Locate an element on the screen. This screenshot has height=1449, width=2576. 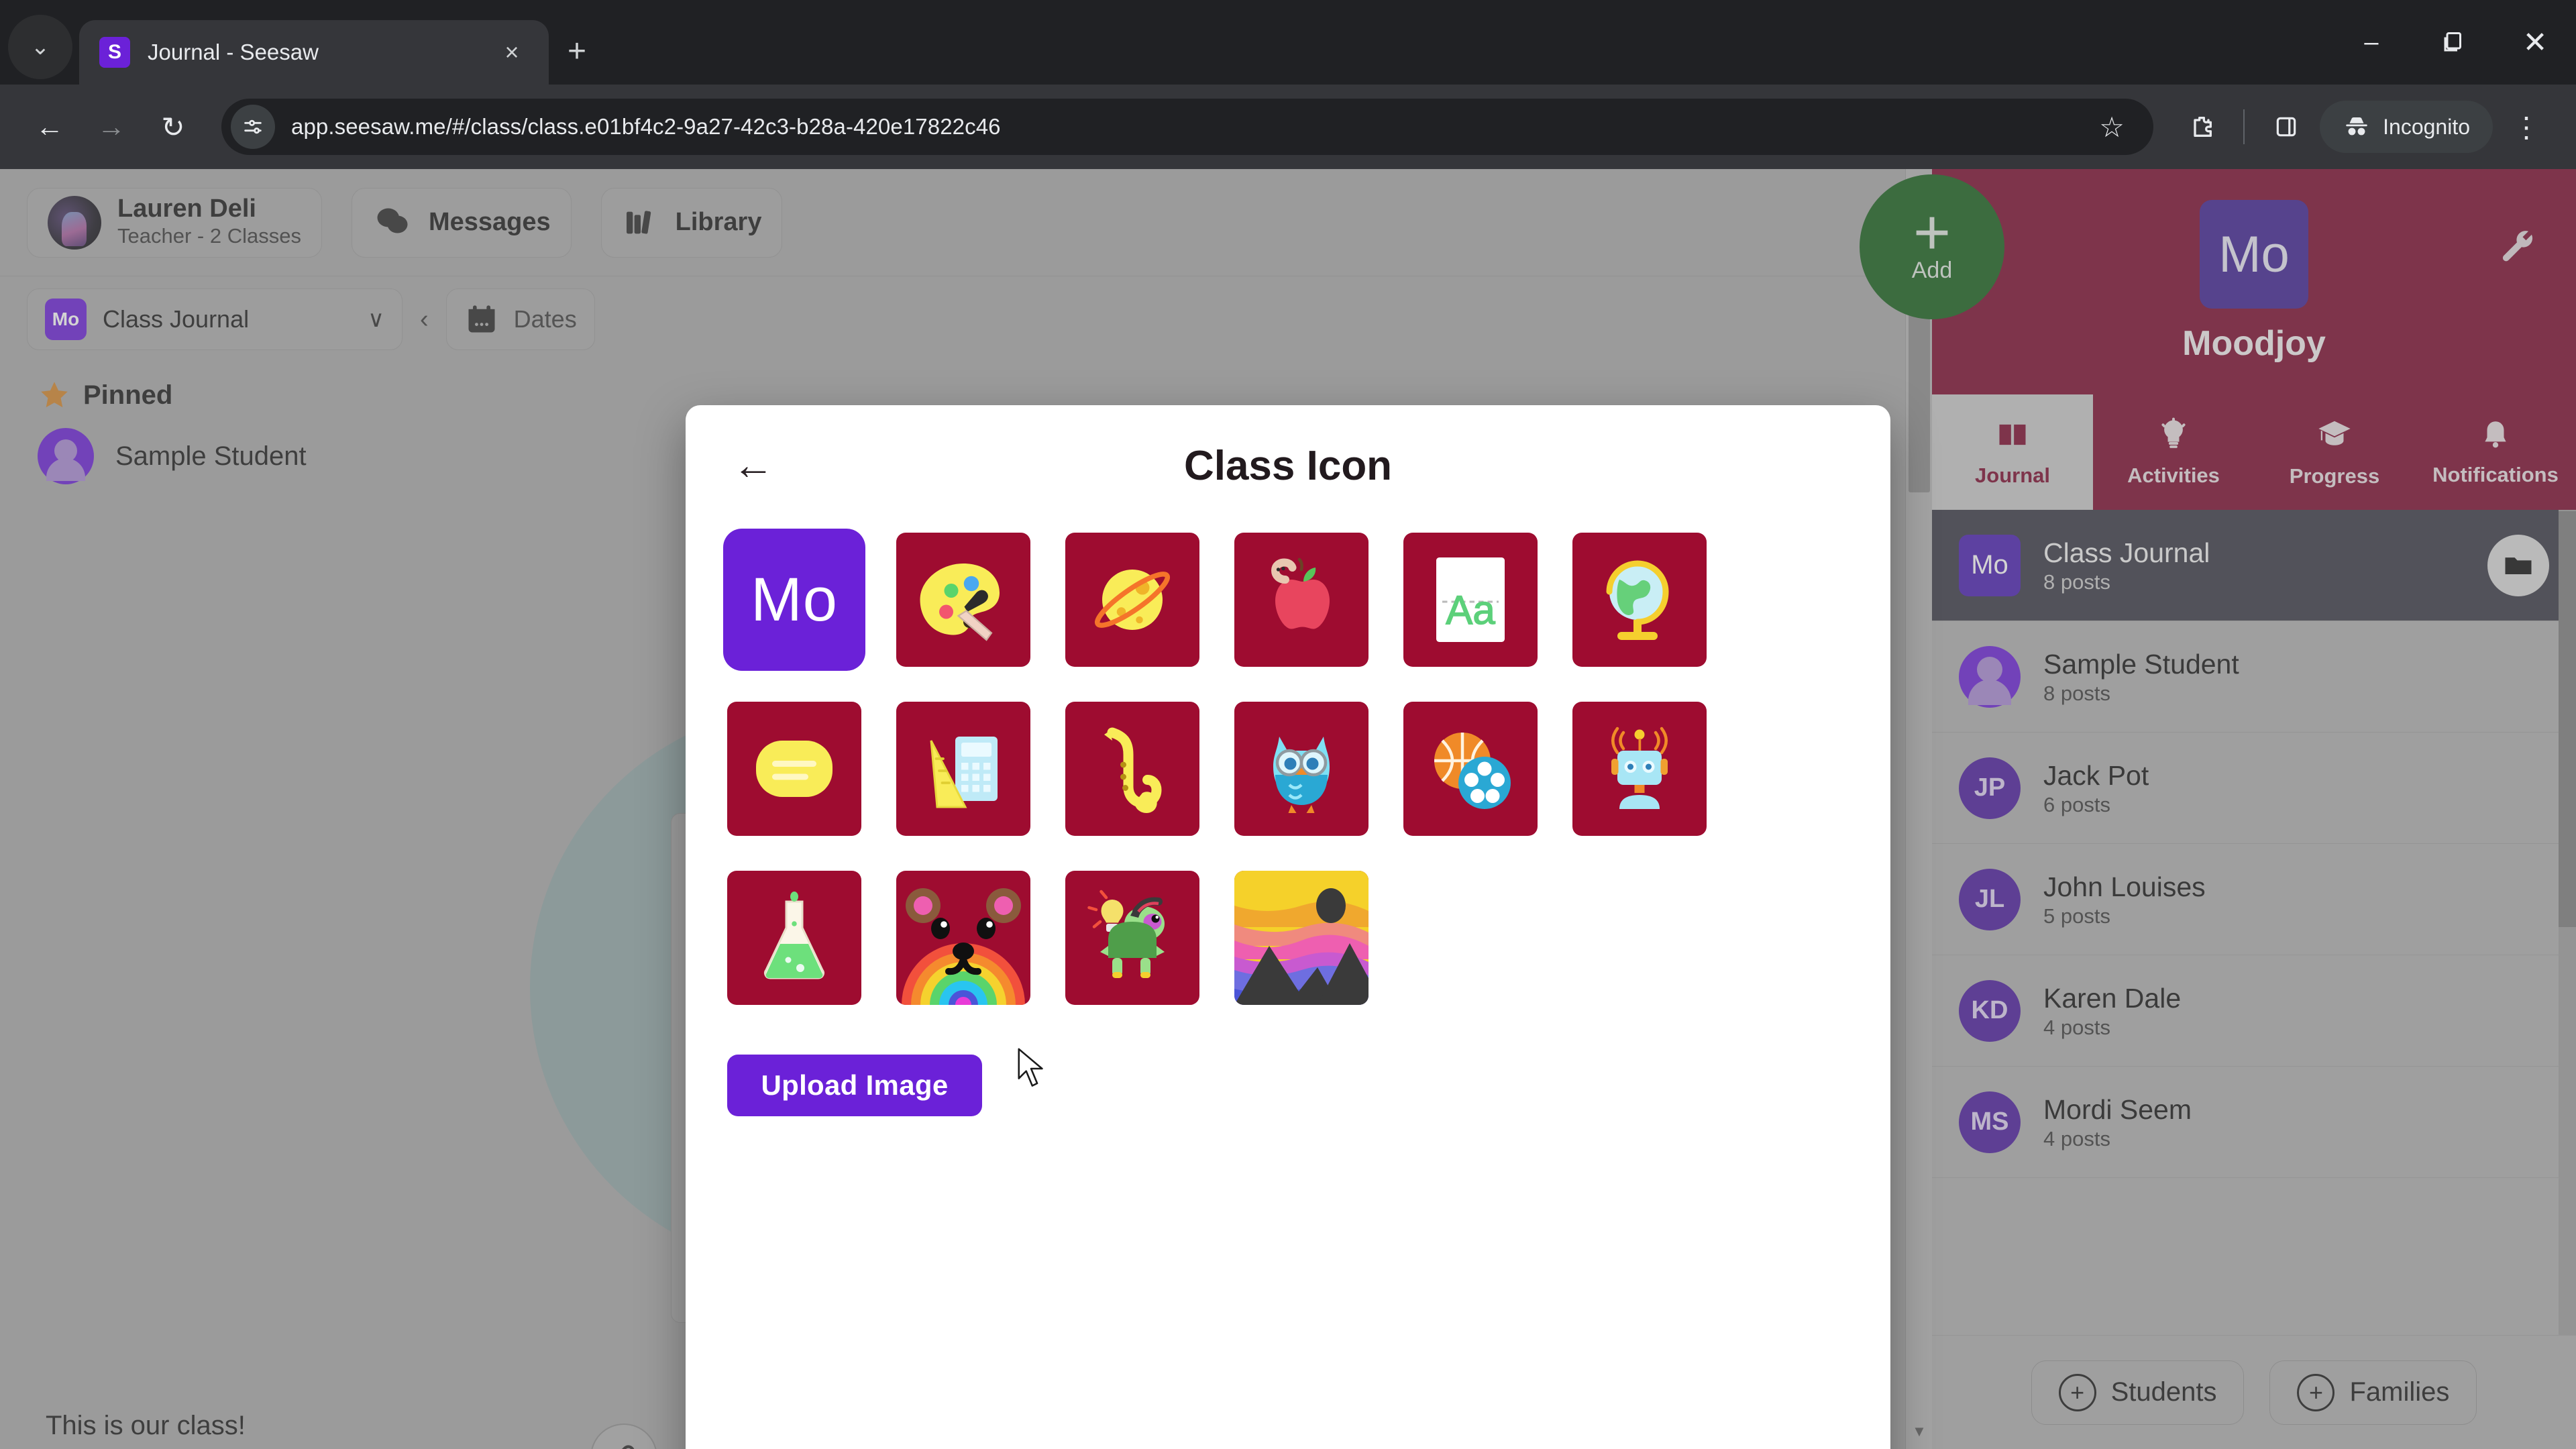
modal-title: Class Icon is located at coordinates (1288, 465).